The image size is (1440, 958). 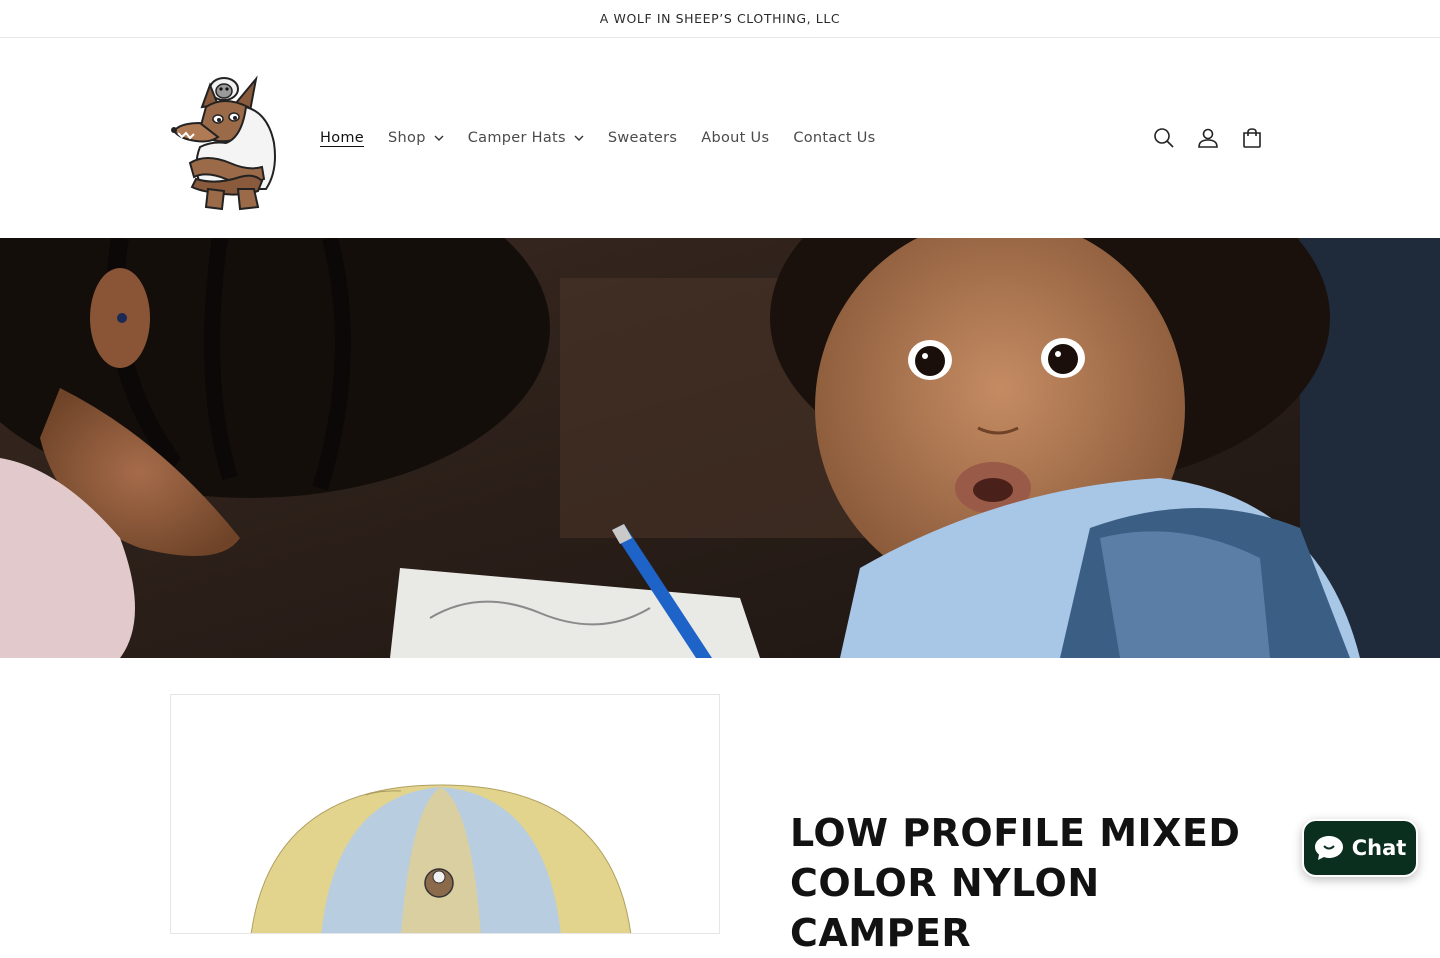 What do you see at coordinates (1252, 138) in the screenshot?
I see `cart-icon` at bounding box center [1252, 138].